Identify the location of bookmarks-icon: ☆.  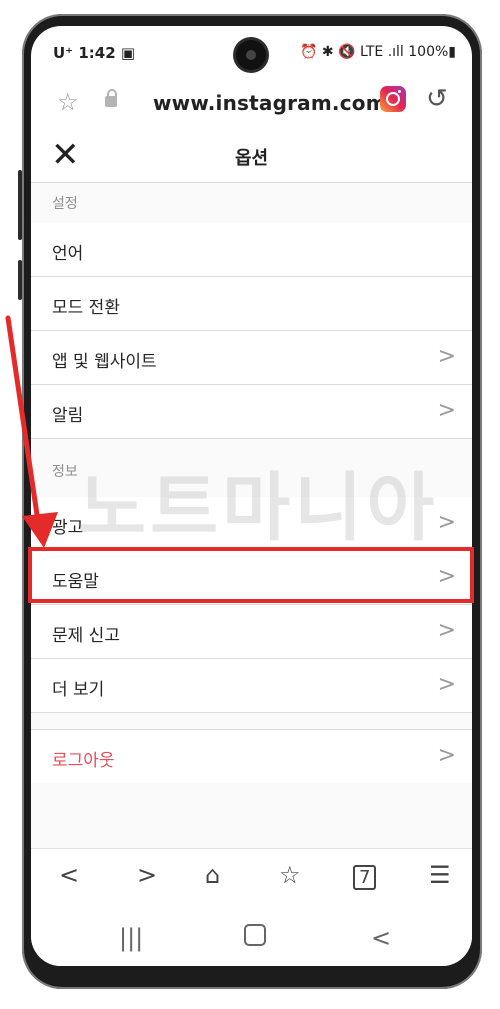
(290, 875).